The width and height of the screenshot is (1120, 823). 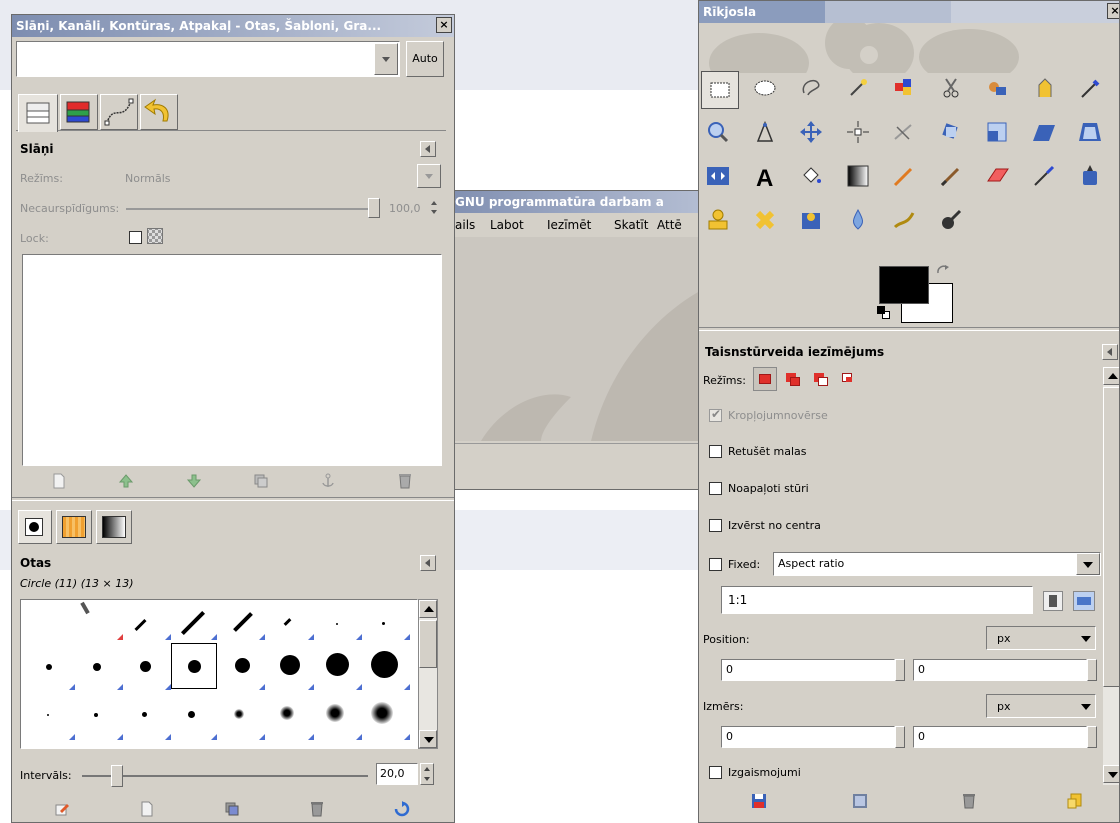 What do you see at coordinates (1075, 801) in the screenshot?
I see `reset-options-icon` at bounding box center [1075, 801].